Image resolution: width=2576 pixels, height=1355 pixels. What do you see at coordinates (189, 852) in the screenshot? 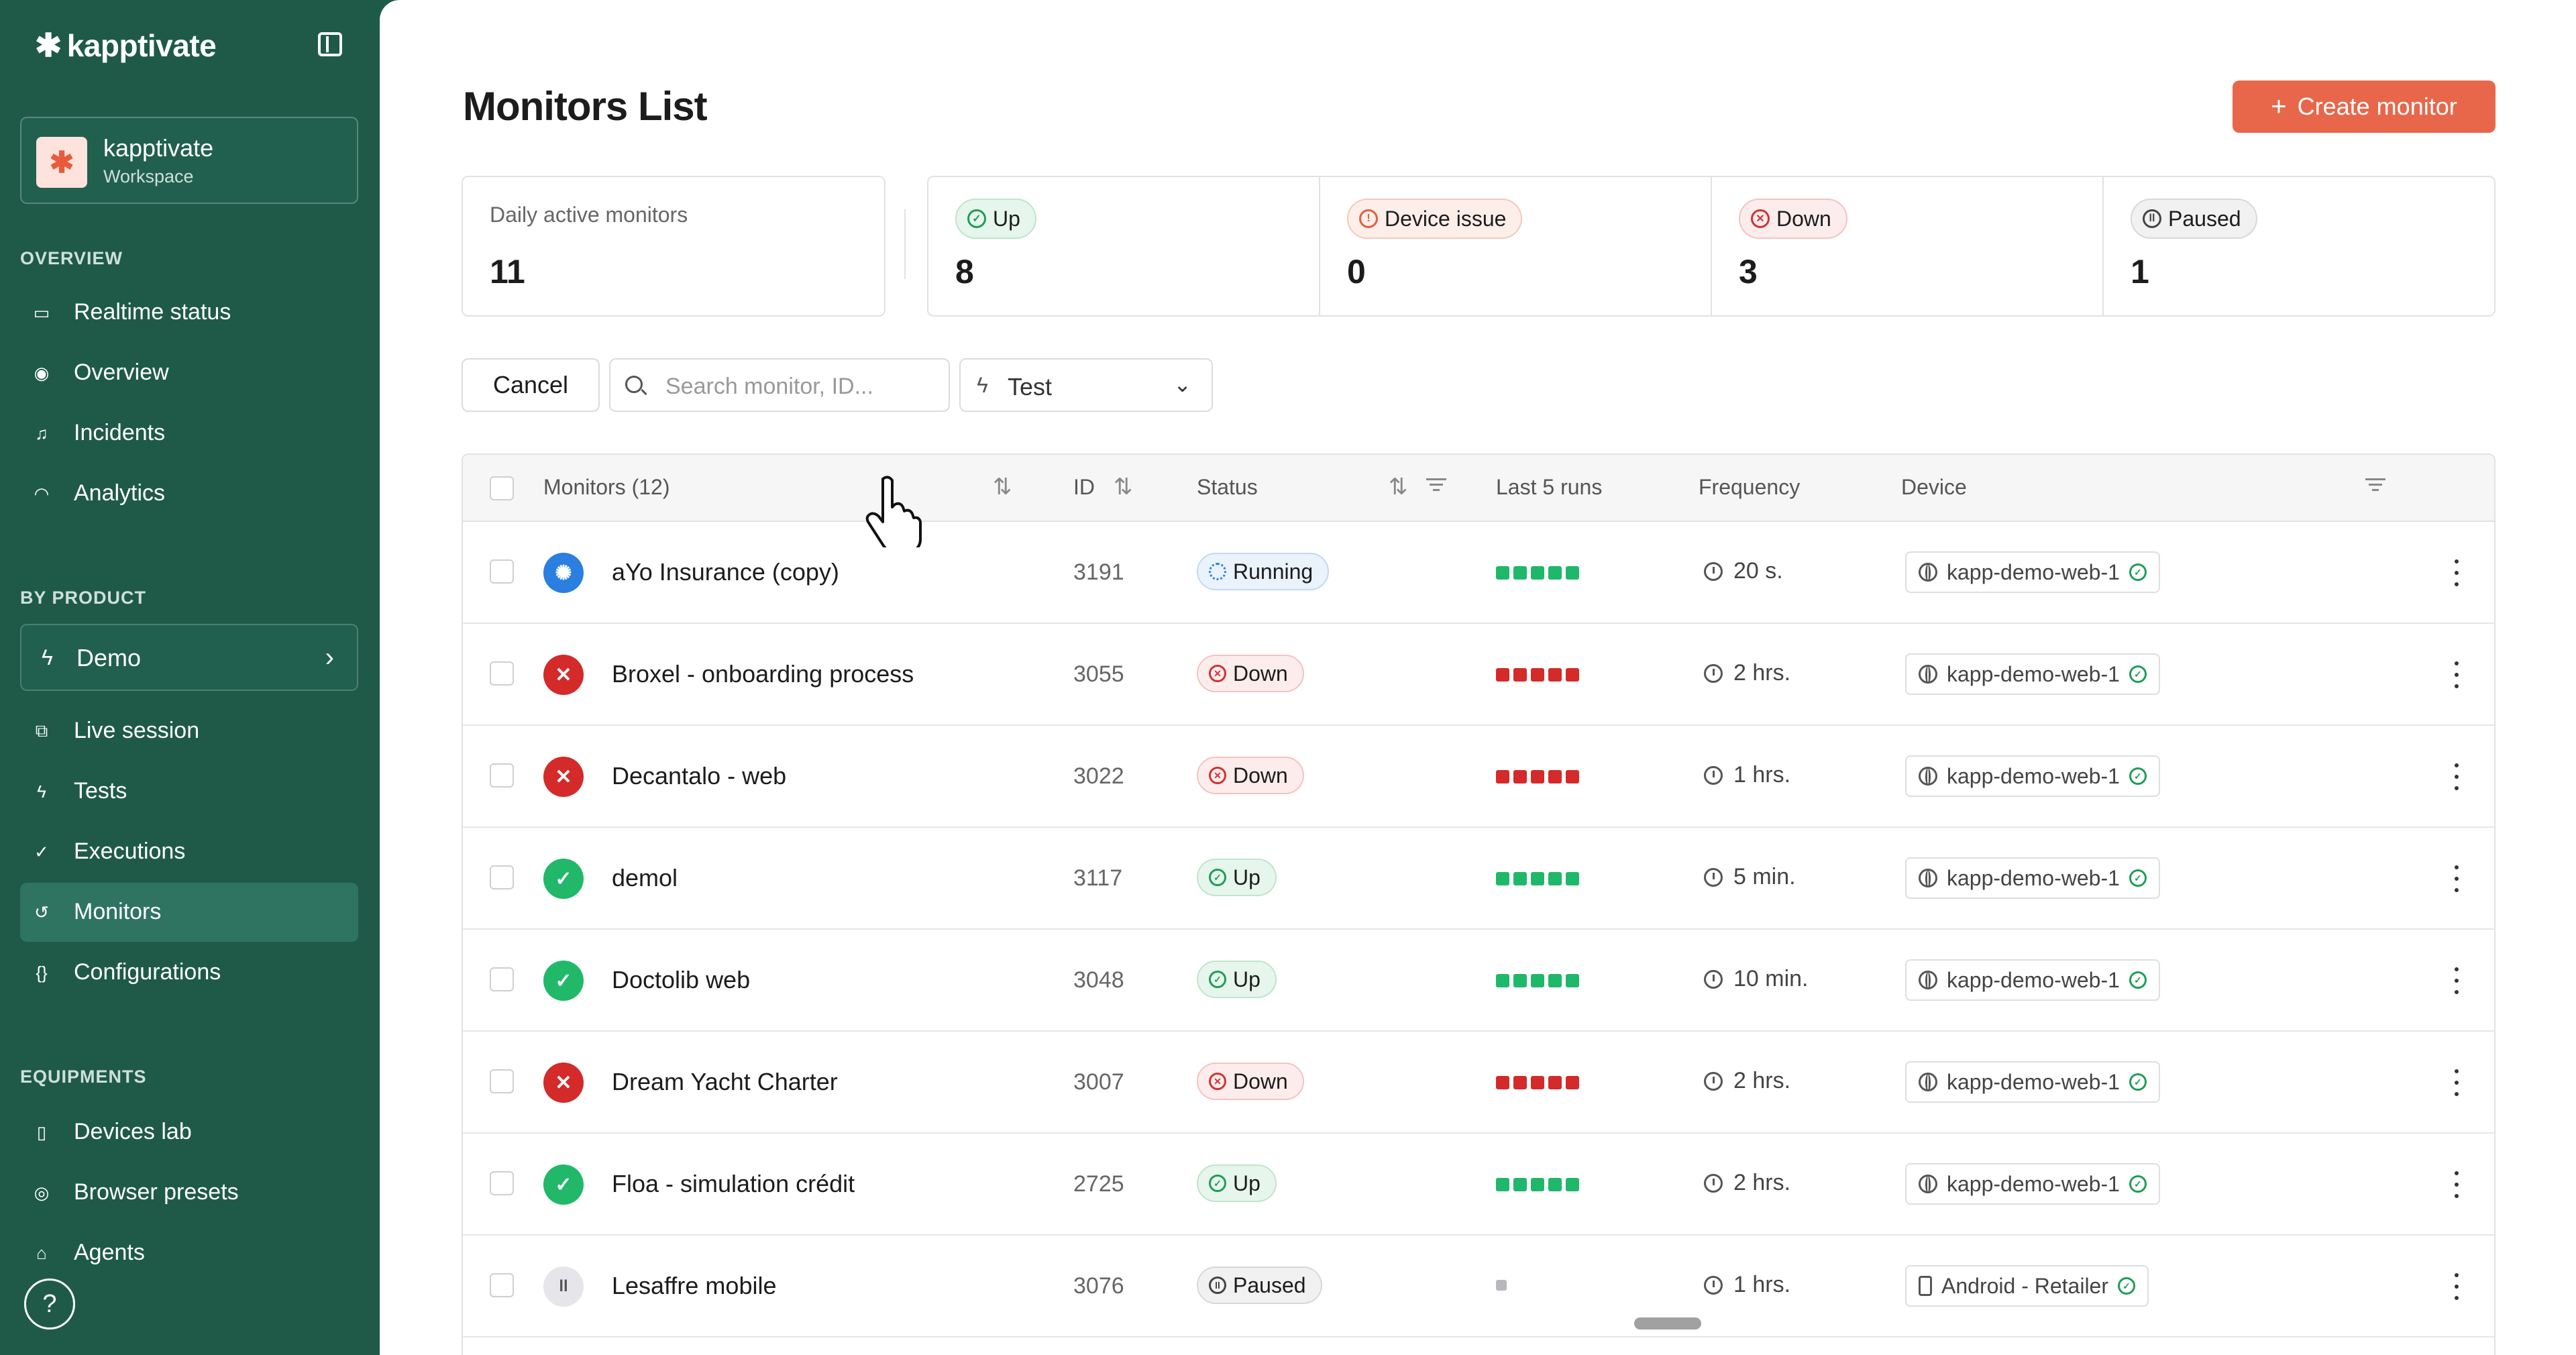
I see `sidebar-item-executions: ✓ Executions` at bounding box center [189, 852].